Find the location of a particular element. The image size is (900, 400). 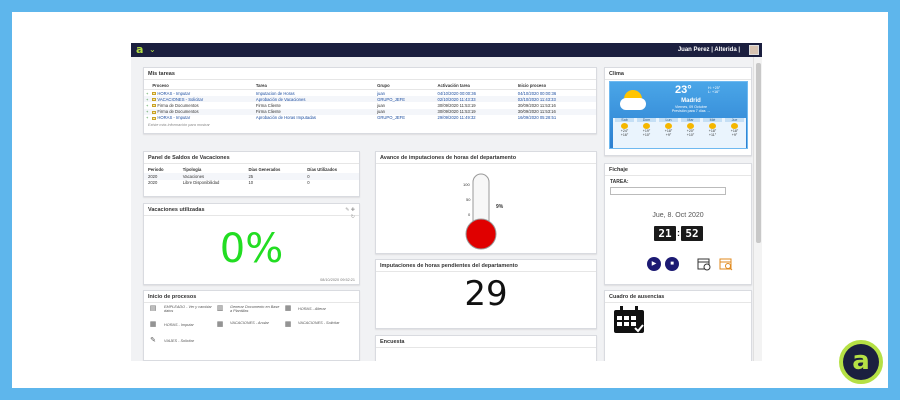

tools-icon: ✎ ✚ is located at coordinates (350, 210).